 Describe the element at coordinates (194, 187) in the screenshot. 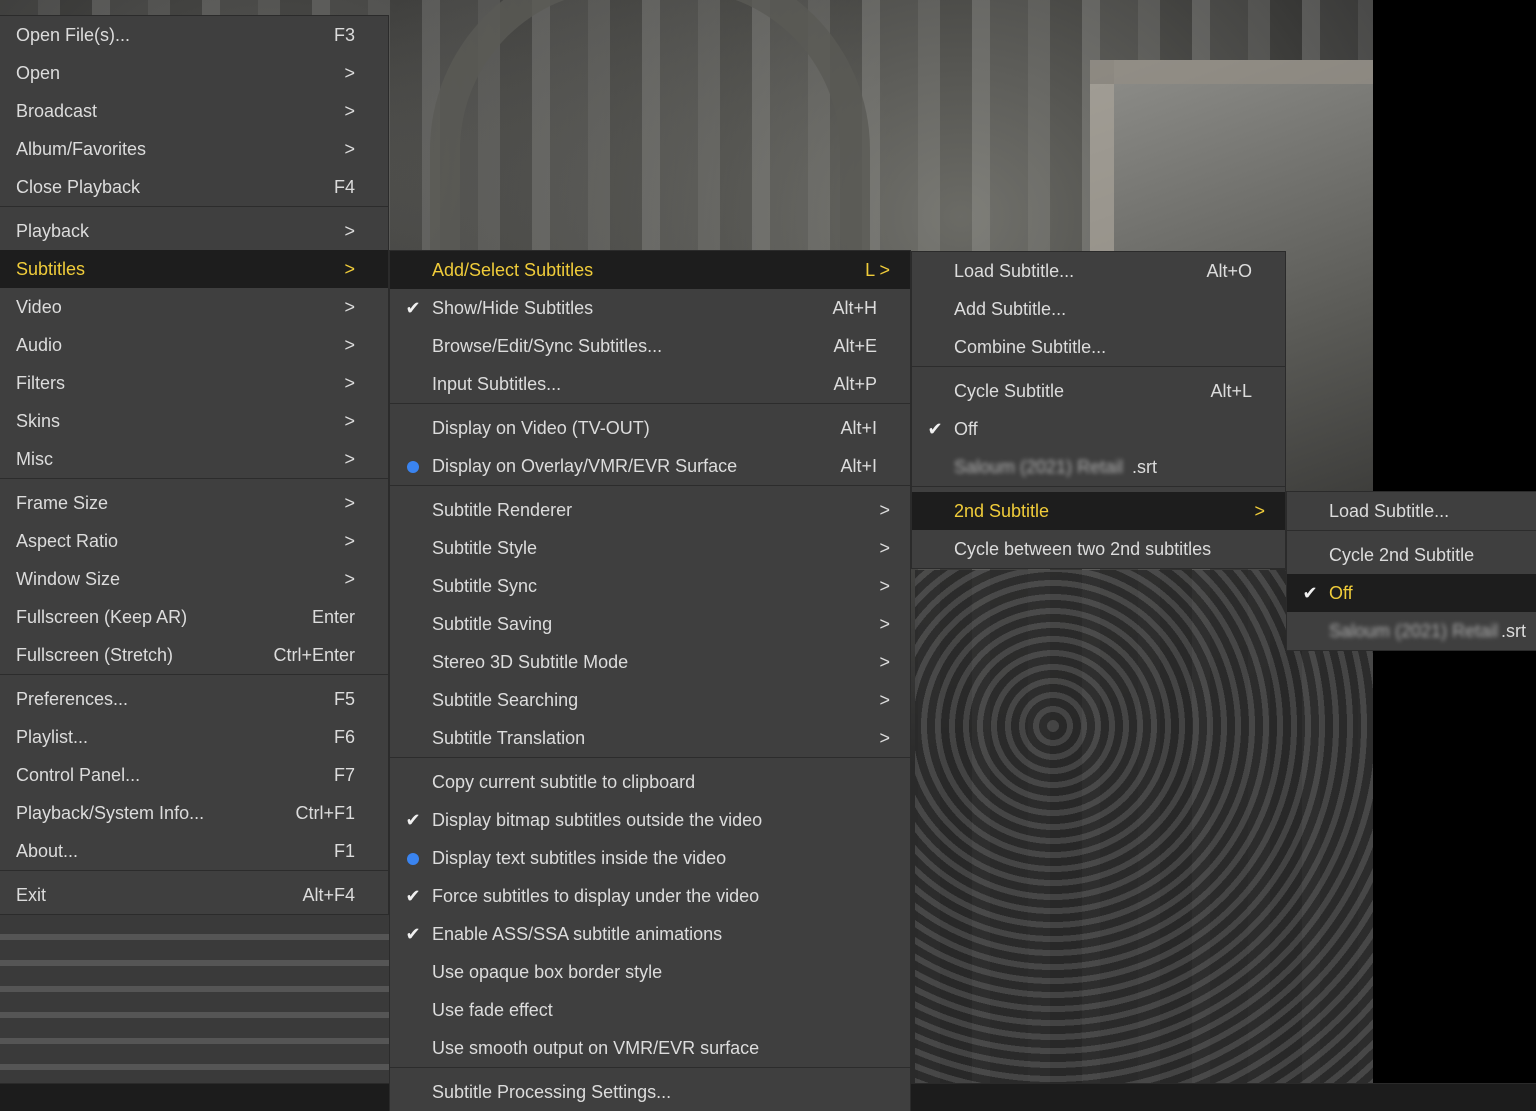

I see `menu-item-close-playback: Close Playback F4` at that location.